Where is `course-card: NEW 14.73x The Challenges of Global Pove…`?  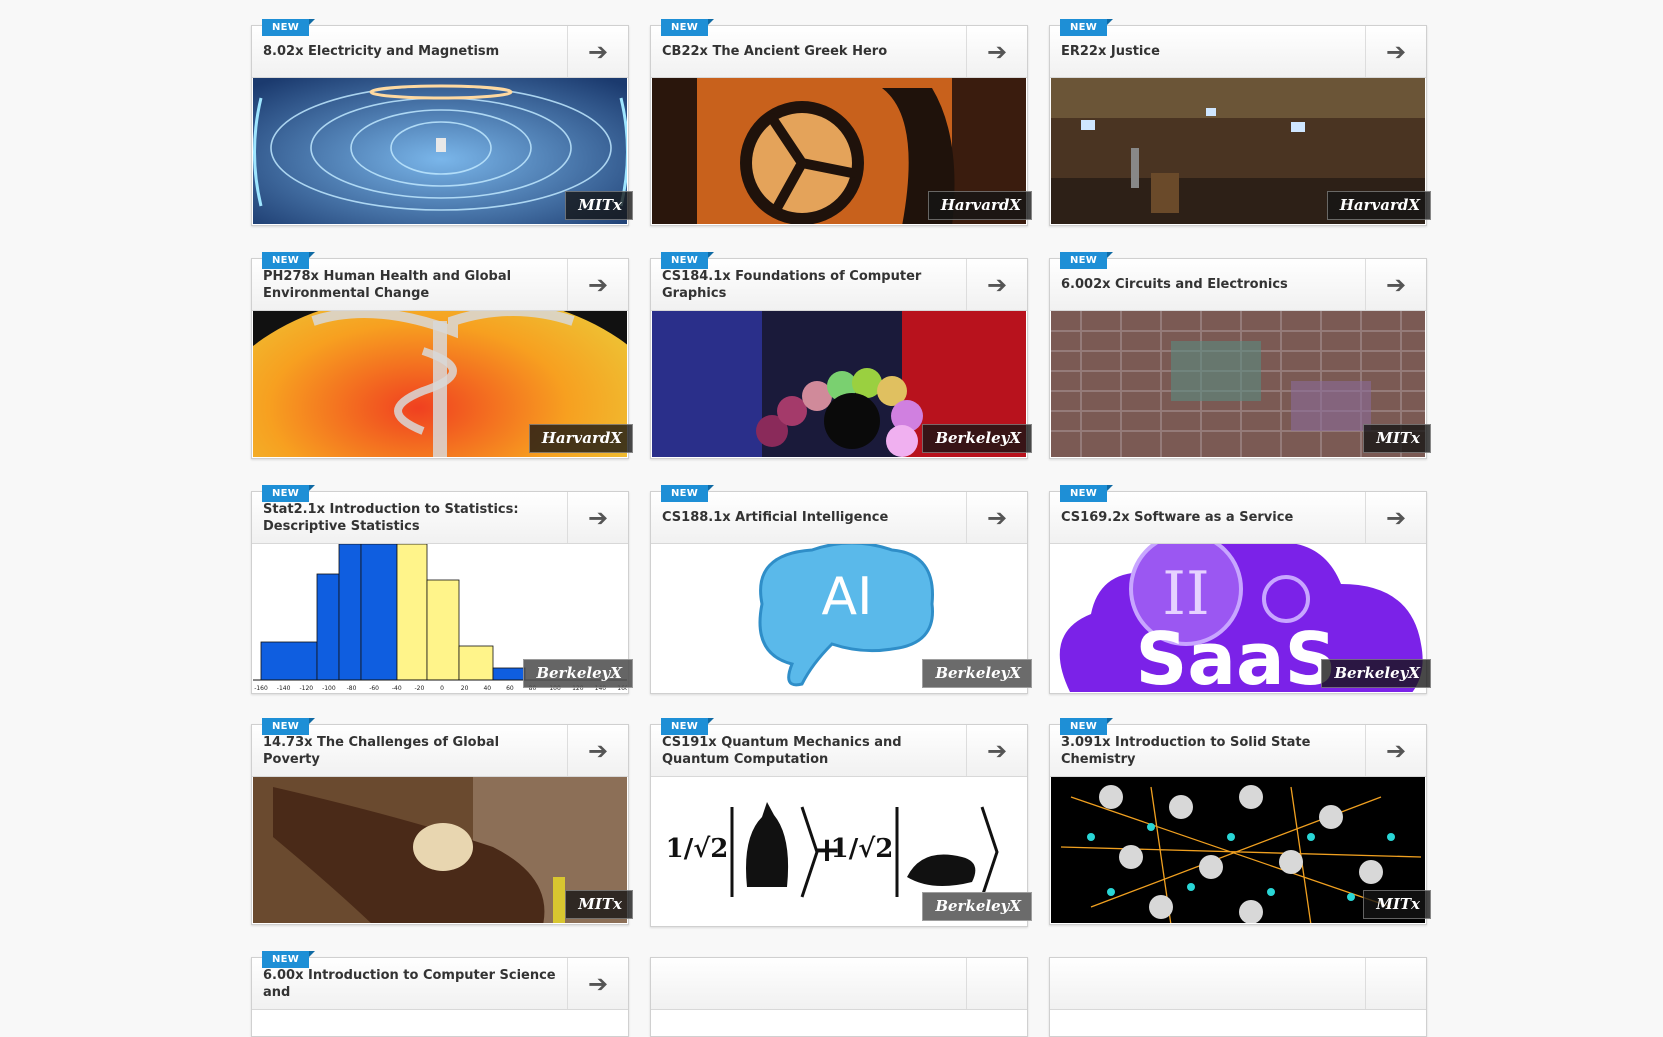 course-card: NEW 14.73x The Challenges of Global Pove… is located at coordinates (442, 821).